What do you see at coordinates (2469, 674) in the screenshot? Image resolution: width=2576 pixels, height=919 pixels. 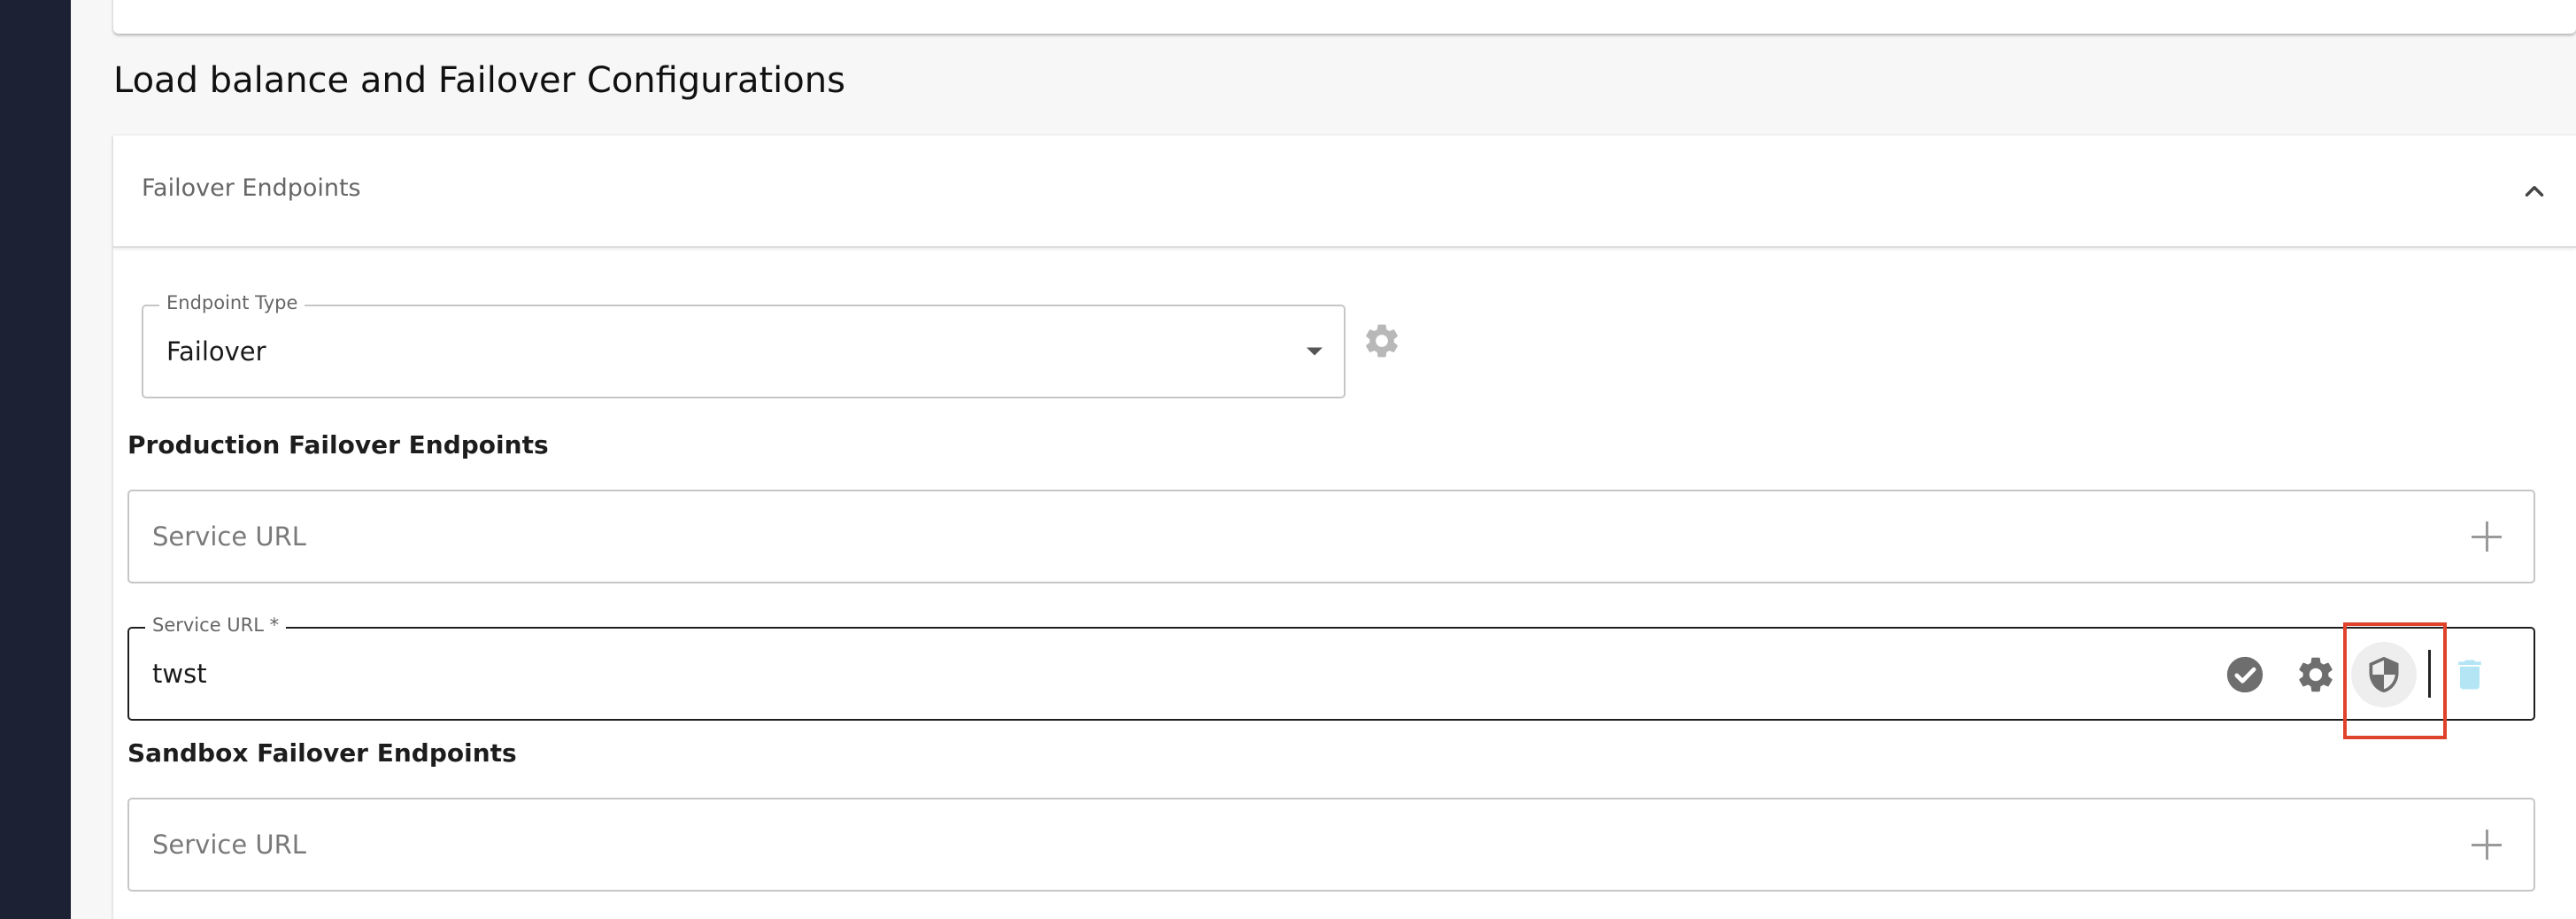 I see `trash-icon` at bounding box center [2469, 674].